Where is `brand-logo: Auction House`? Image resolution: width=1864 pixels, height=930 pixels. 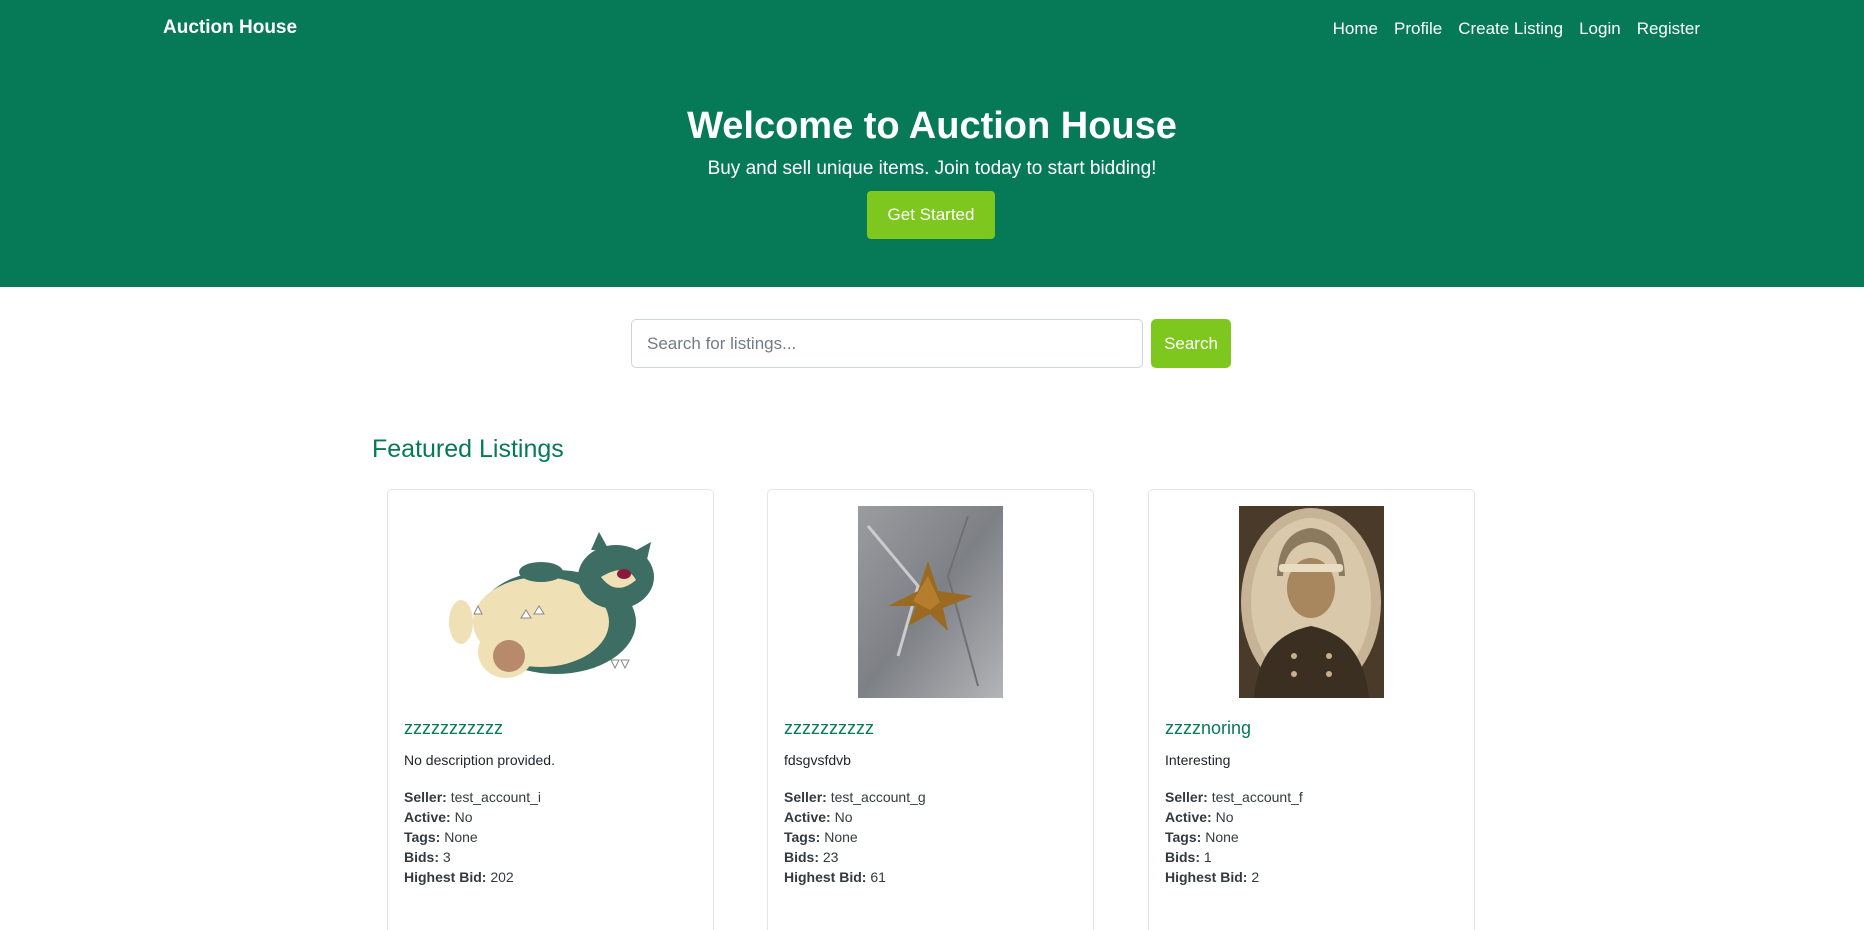 brand-logo: Auction House is located at coordinates (230, 28).